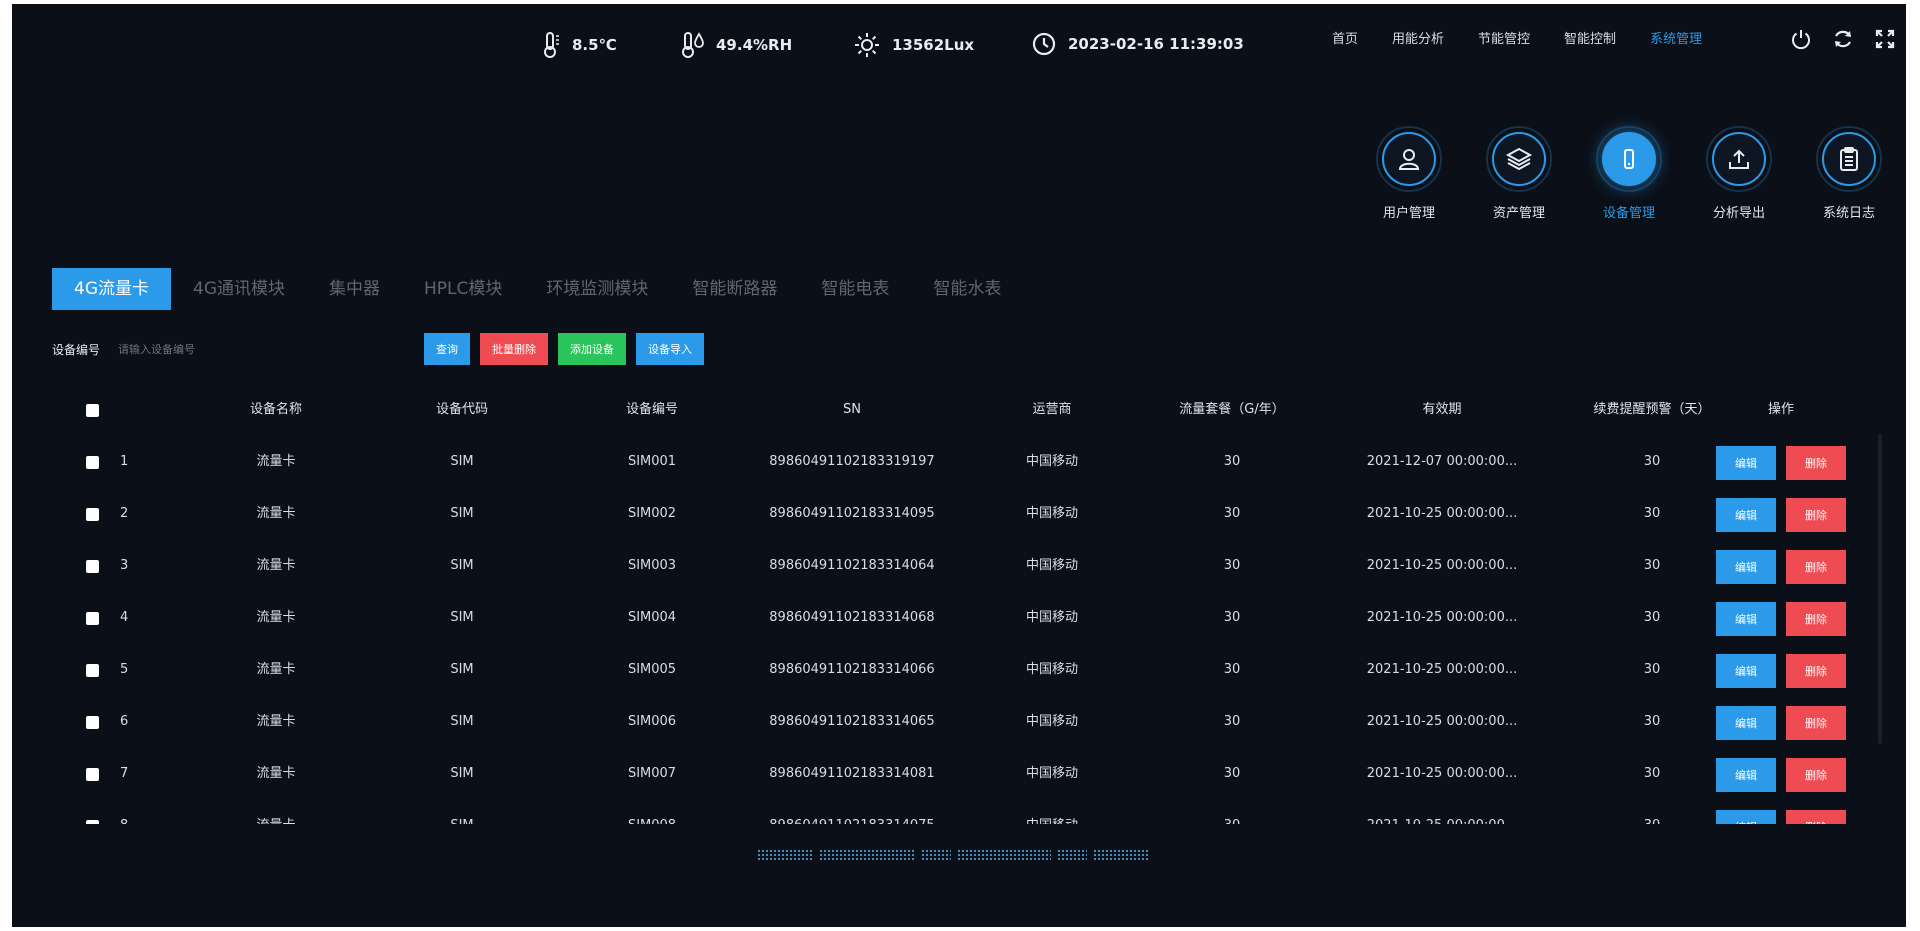 This screenshot has height=931, width=1920. I want to click on sn-cell: 89860491102183314064, so click(852, 565).